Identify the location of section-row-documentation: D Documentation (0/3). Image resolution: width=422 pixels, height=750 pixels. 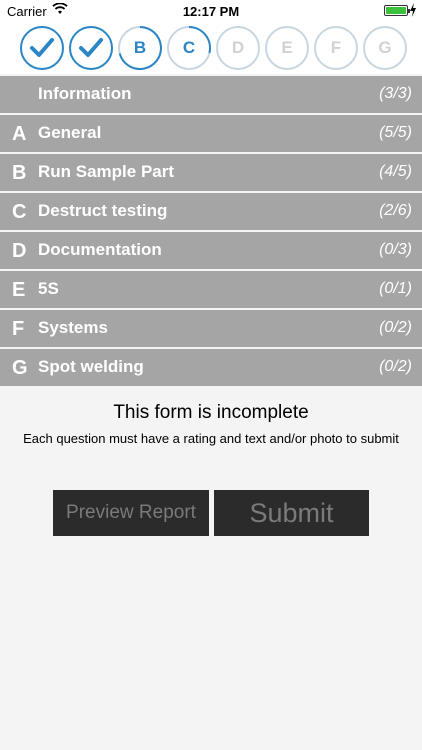
(211, 250).